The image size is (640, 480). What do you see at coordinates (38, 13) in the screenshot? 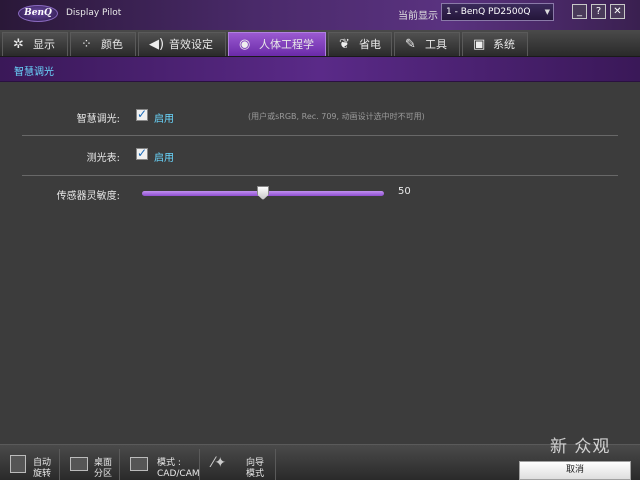
I see `benq-logo: BenQ` at bounding box center [38, 13].